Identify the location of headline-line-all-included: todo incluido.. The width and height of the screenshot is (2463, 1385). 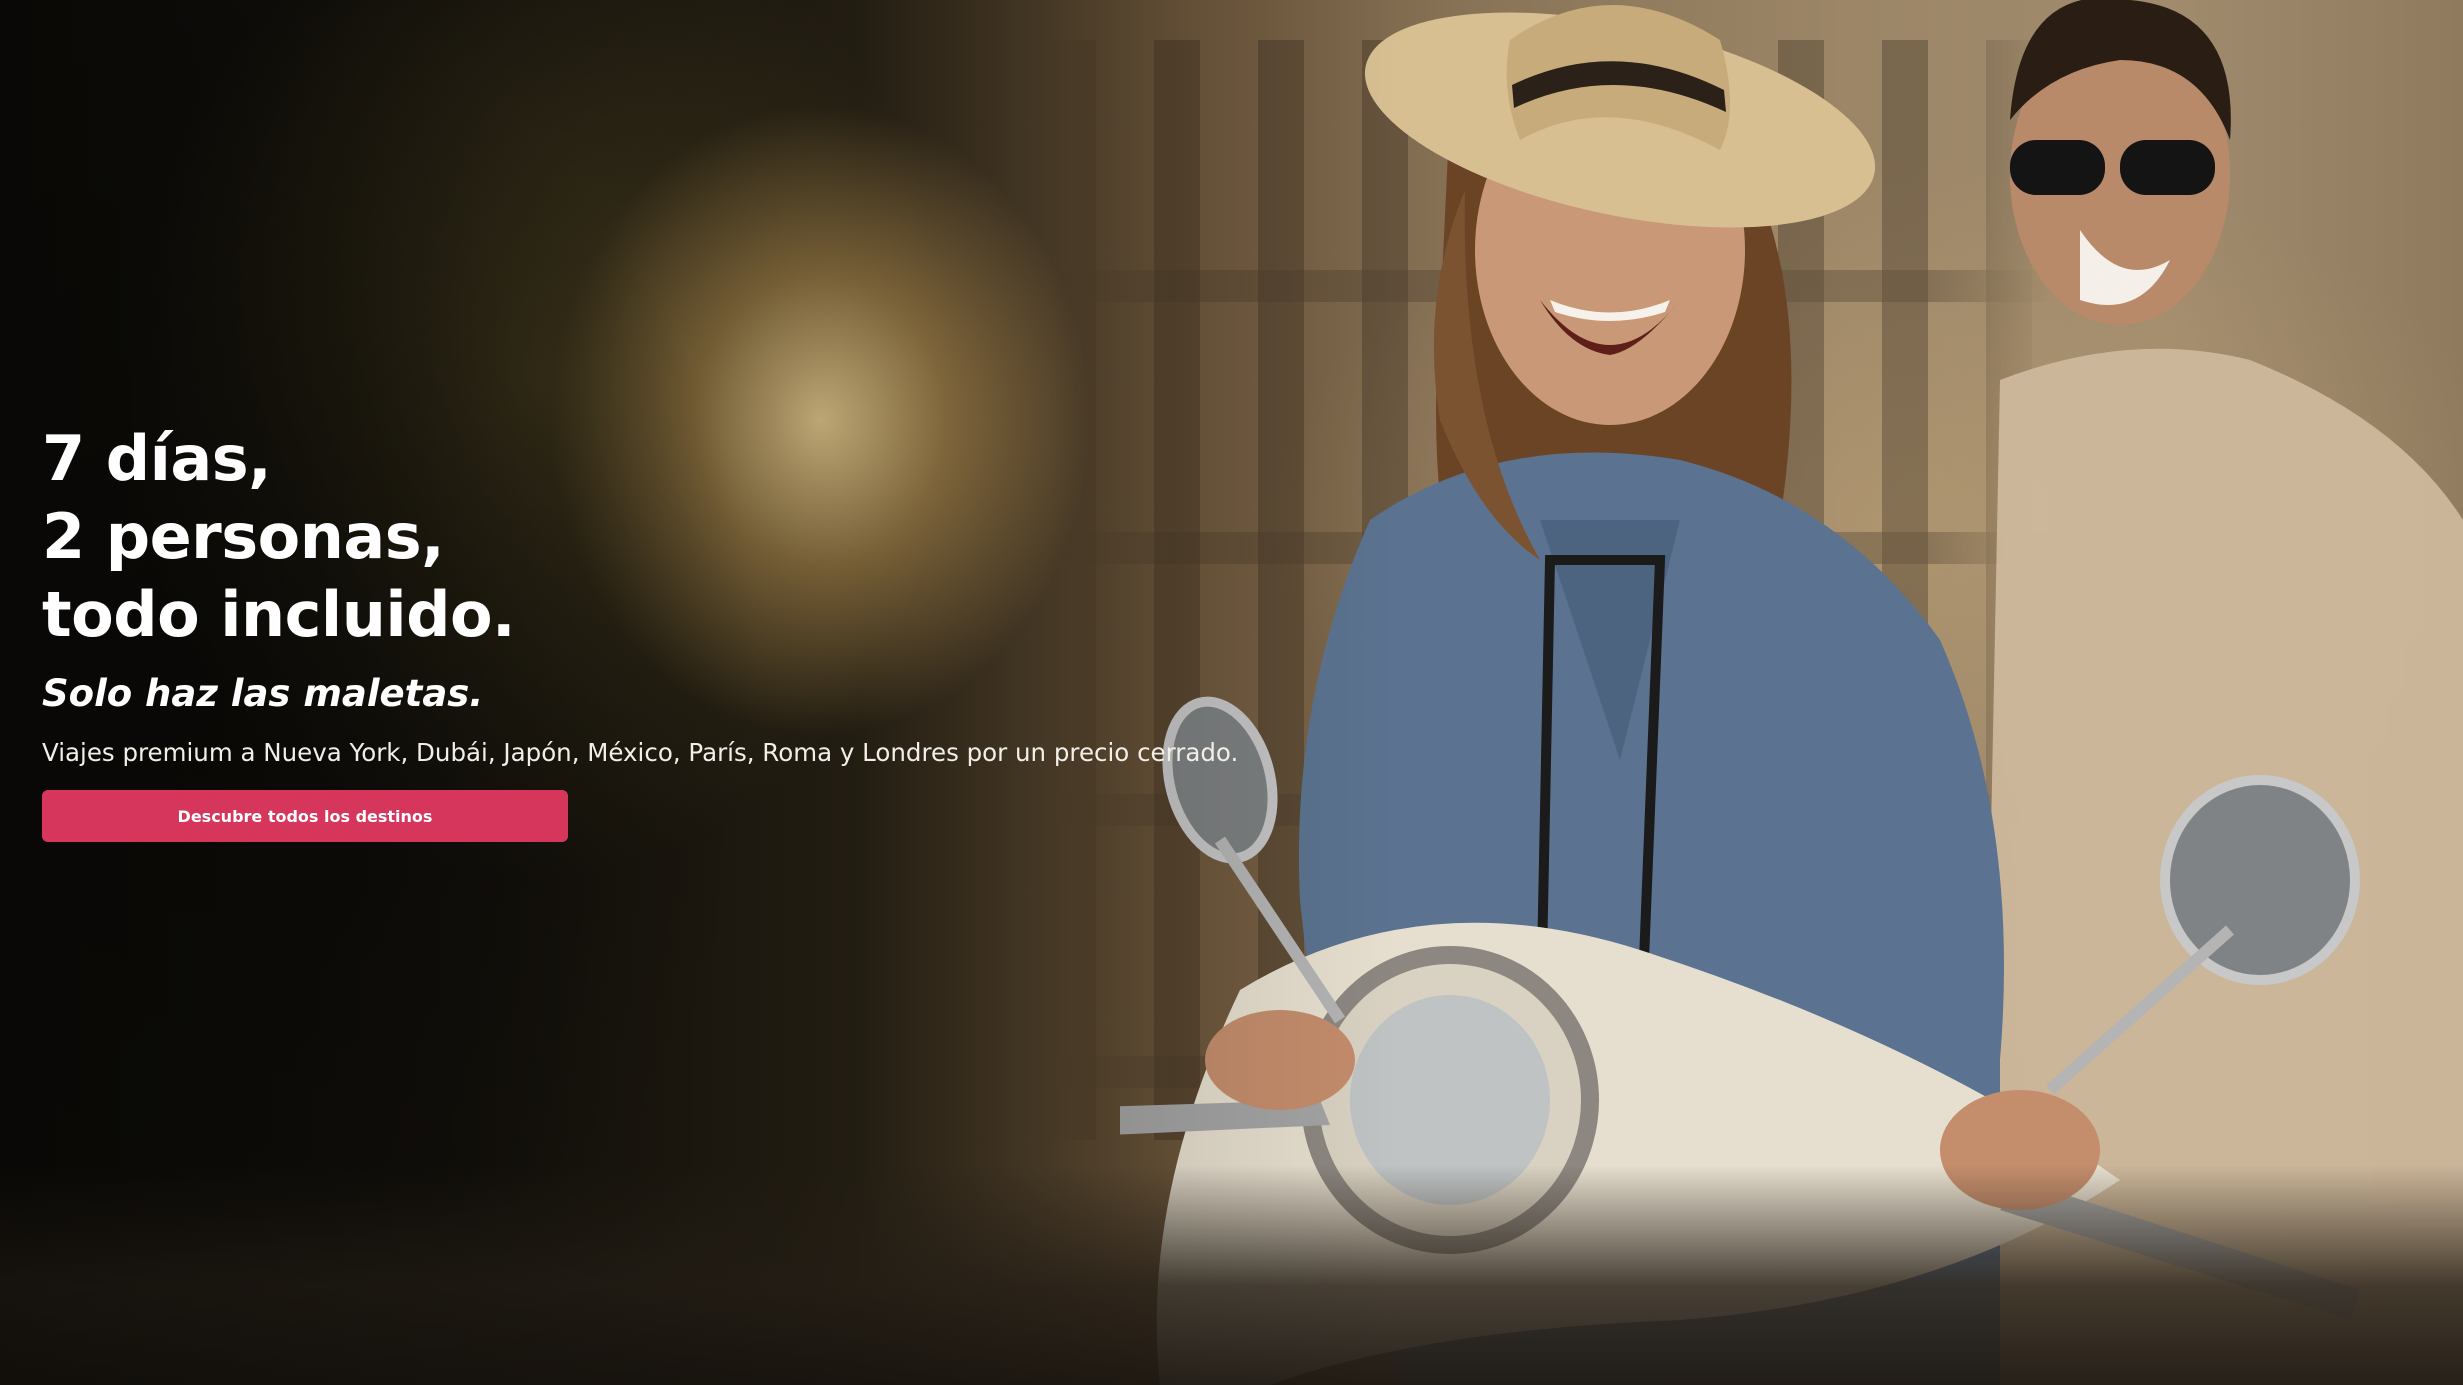
(279, 614).